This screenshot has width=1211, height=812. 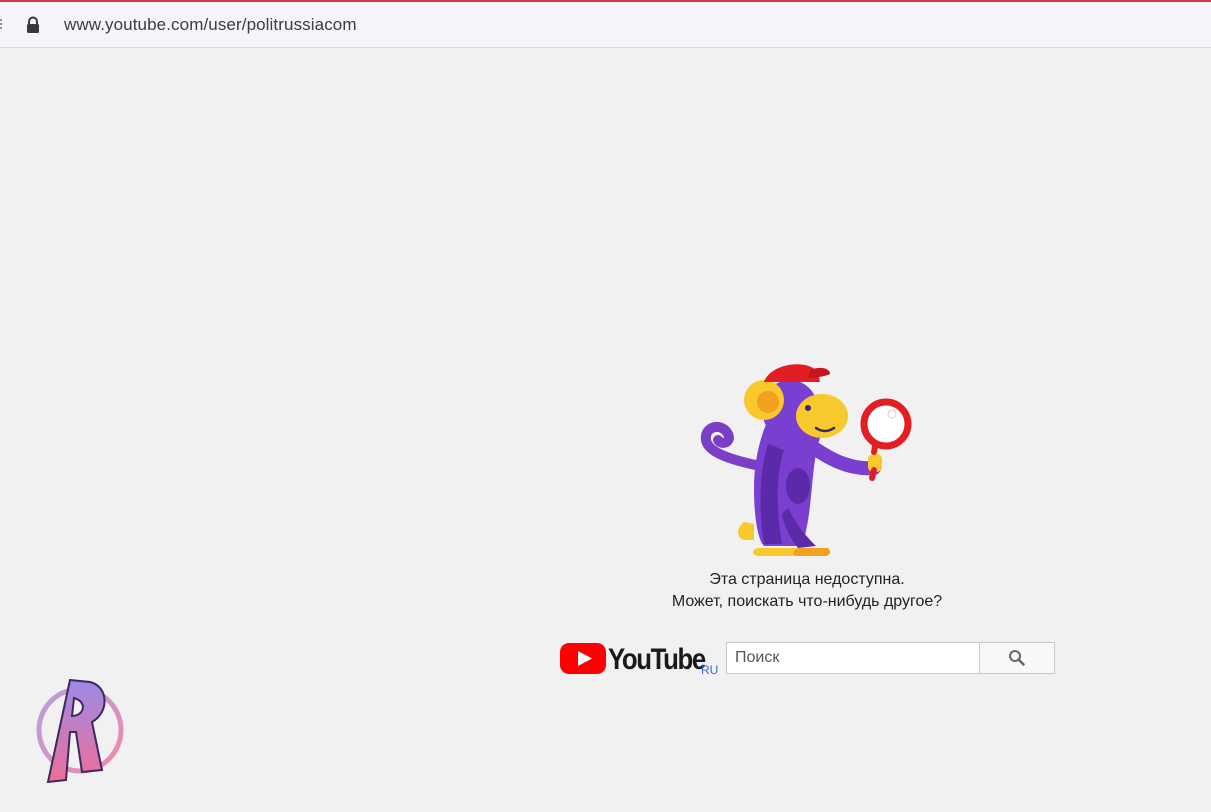 I want to click on youtube-play-icon, so click(x=583, y=658).